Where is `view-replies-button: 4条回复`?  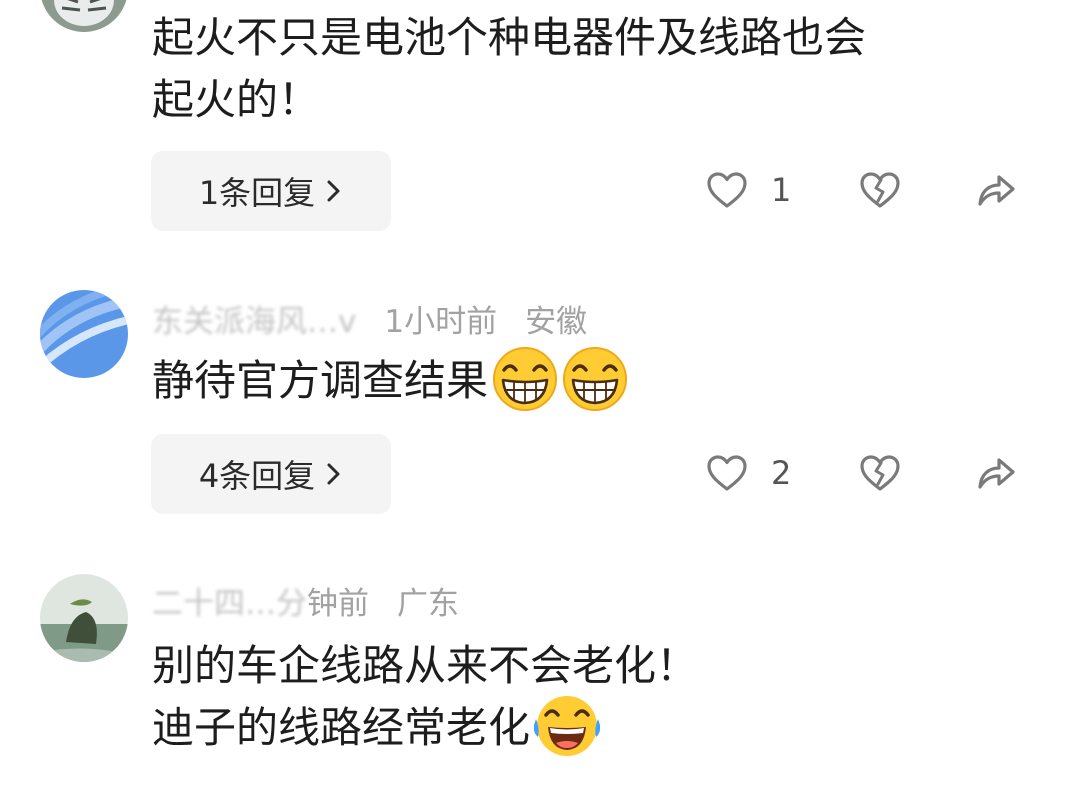 view-replies-button: 4条回复 is located at coordinates (271, 474).